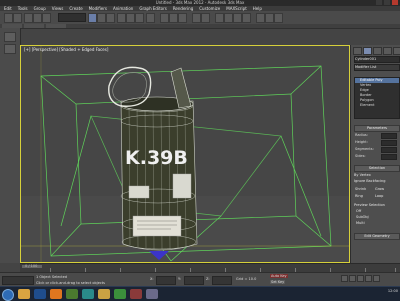  What do you see at coordinates (377, 59) in the screenshot?
I see `object-name-field: Cylinder001` at bounding box center [377, 59].